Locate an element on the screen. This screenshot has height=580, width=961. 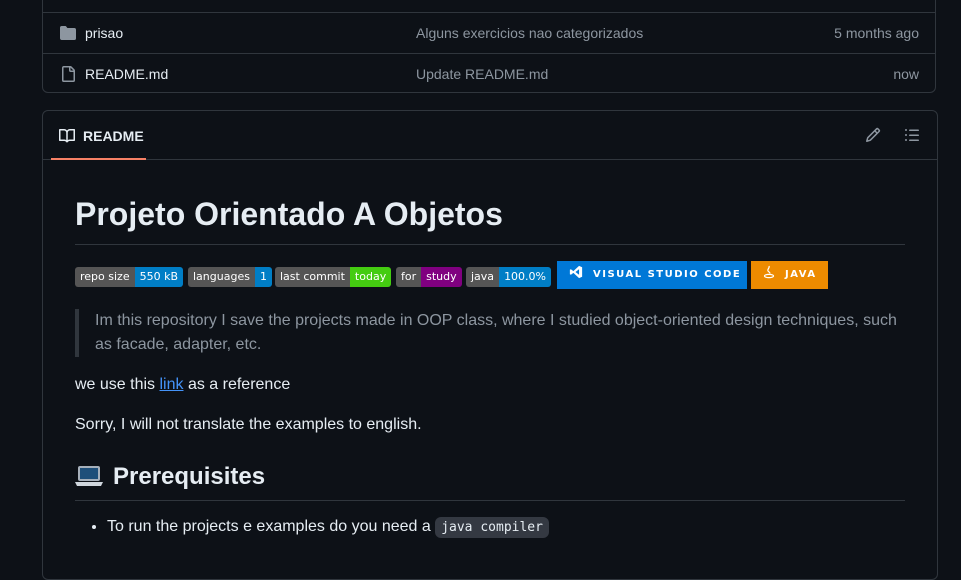
readme-title: Projeto Orientado A Objetos is located at coordinates (490, 219).